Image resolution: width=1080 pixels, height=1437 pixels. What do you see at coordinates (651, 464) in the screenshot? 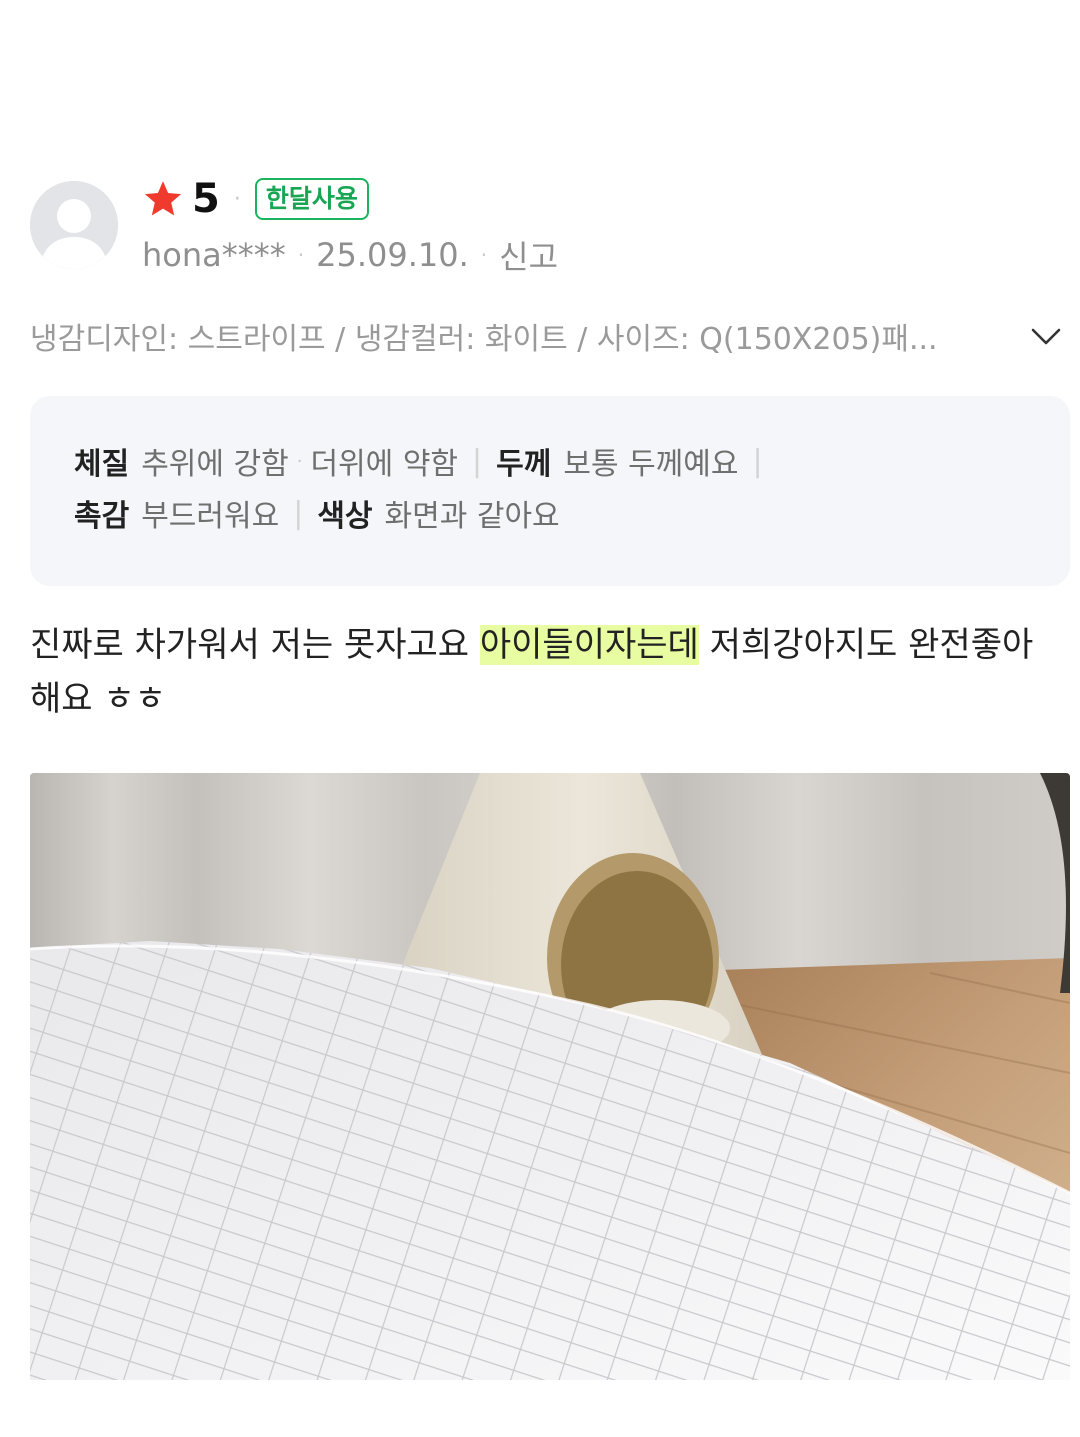
I see `attribute-value: 보통 두께예요` at bounding box center [651, 464].